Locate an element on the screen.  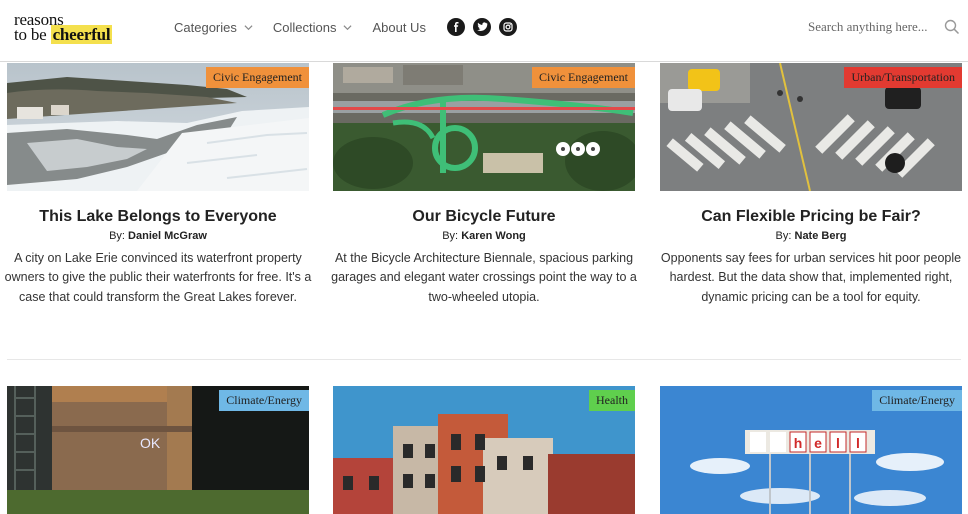
sign-letter: e is located at coordinates (818, 443).